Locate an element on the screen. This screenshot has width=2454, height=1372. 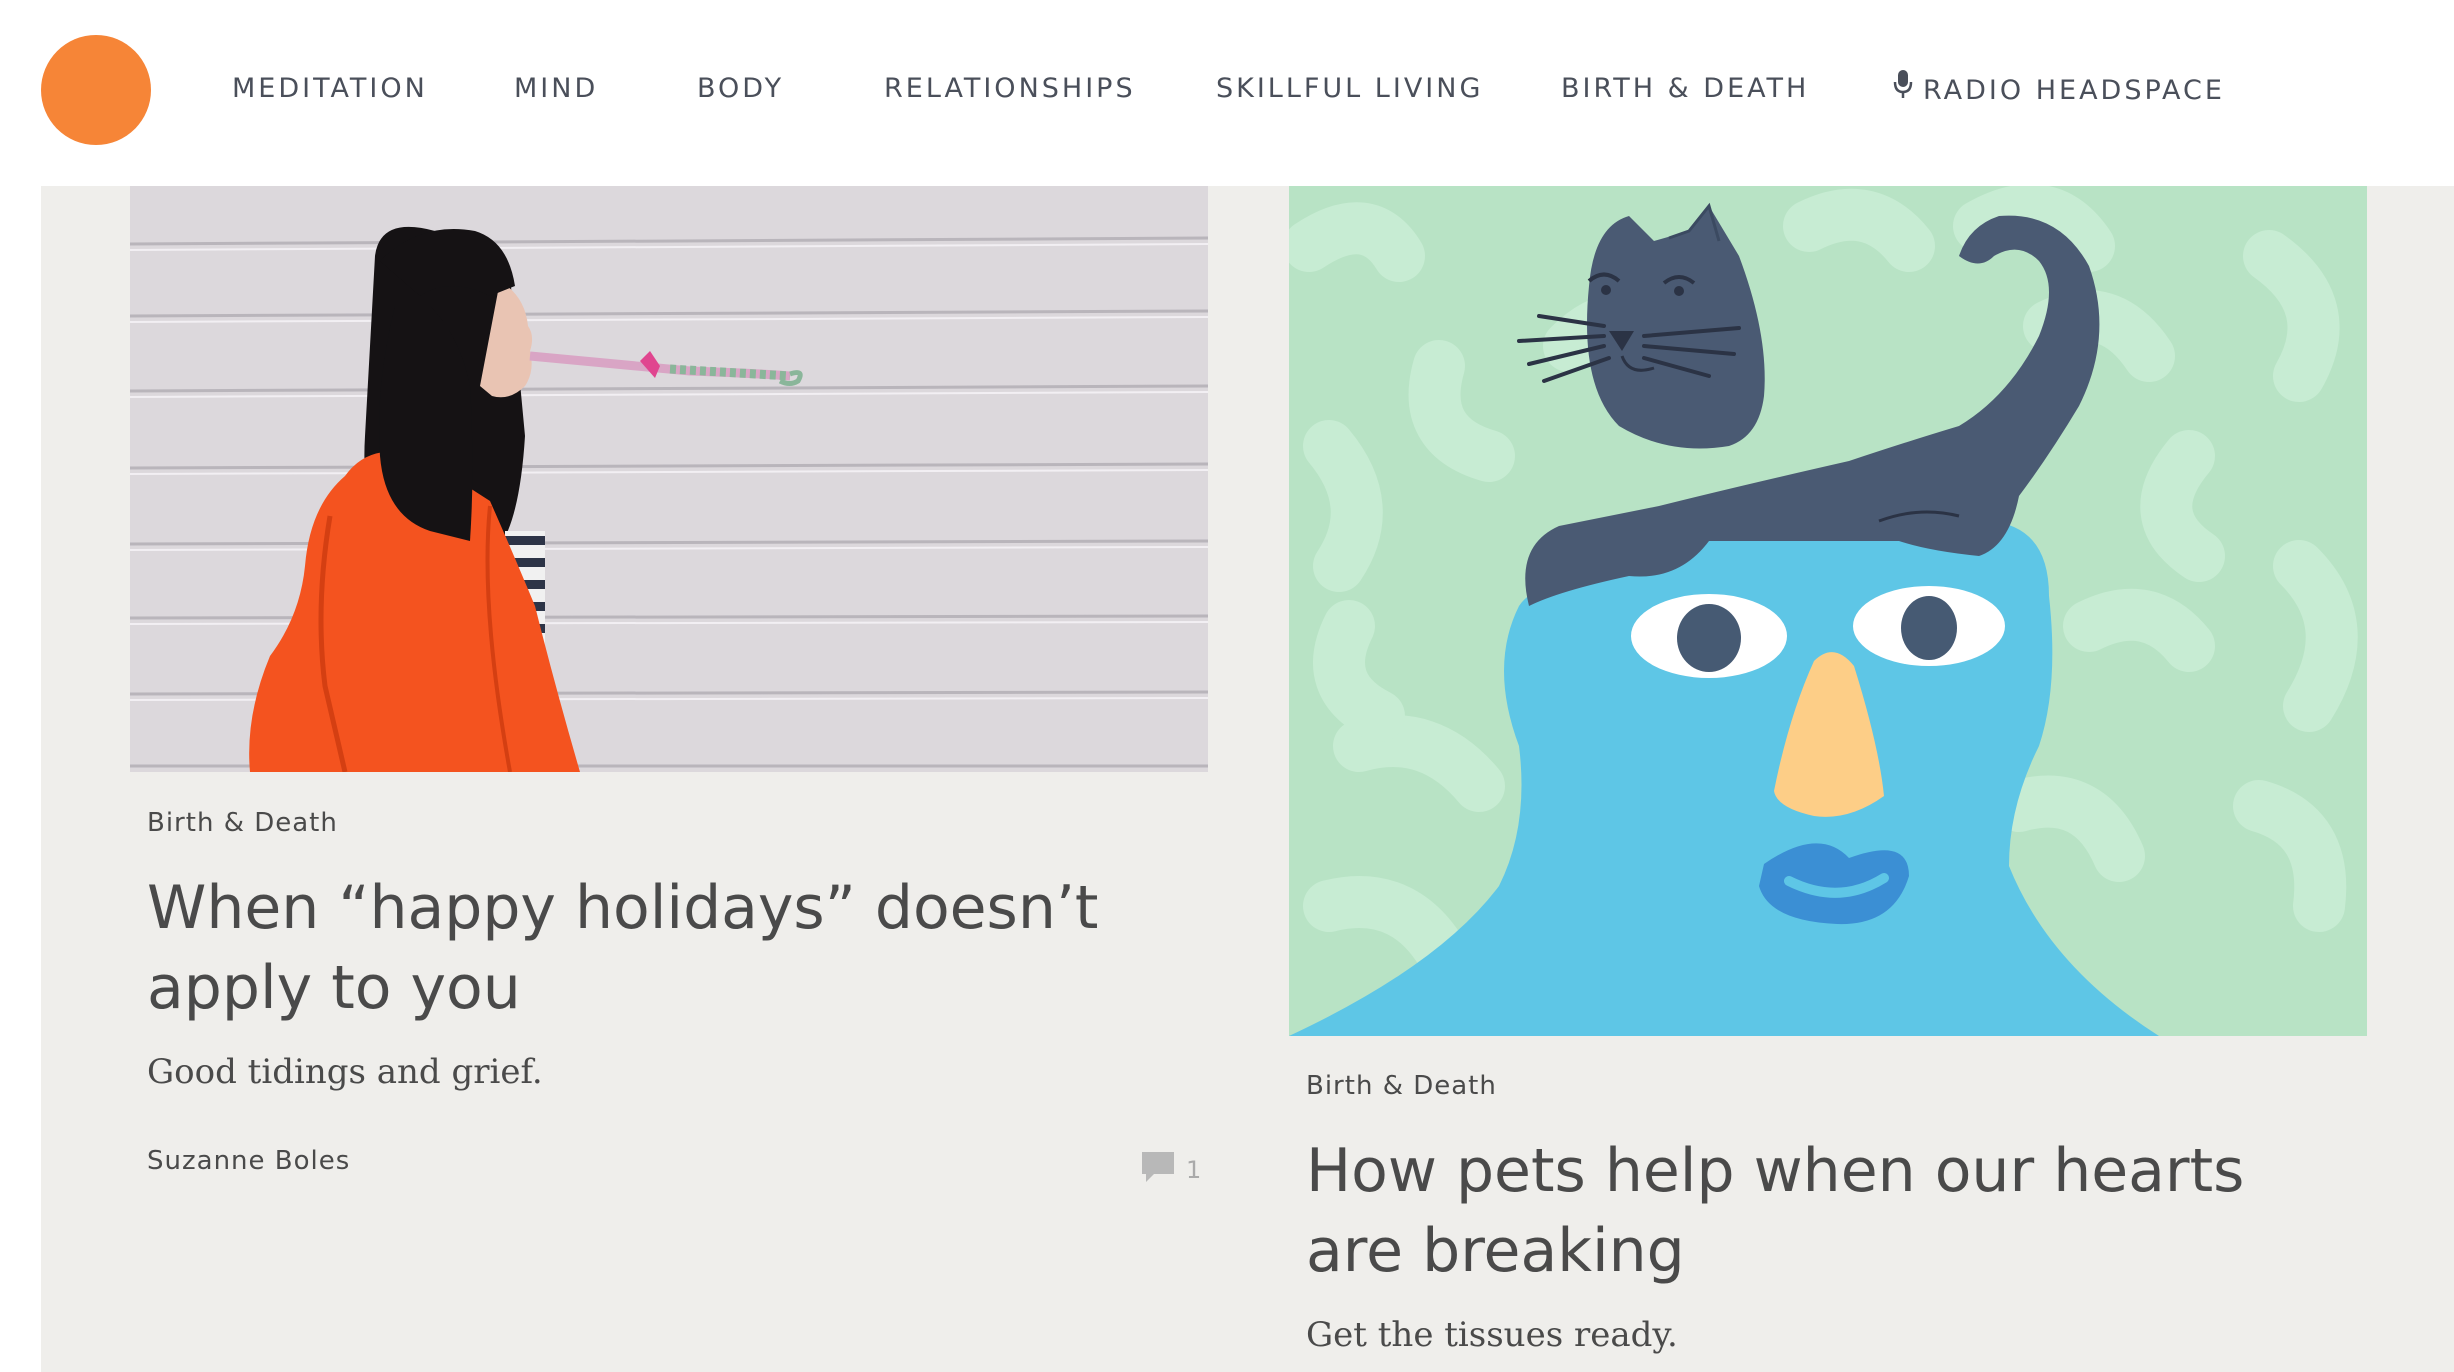
headspace-logo is located at coordinates (96, 90).